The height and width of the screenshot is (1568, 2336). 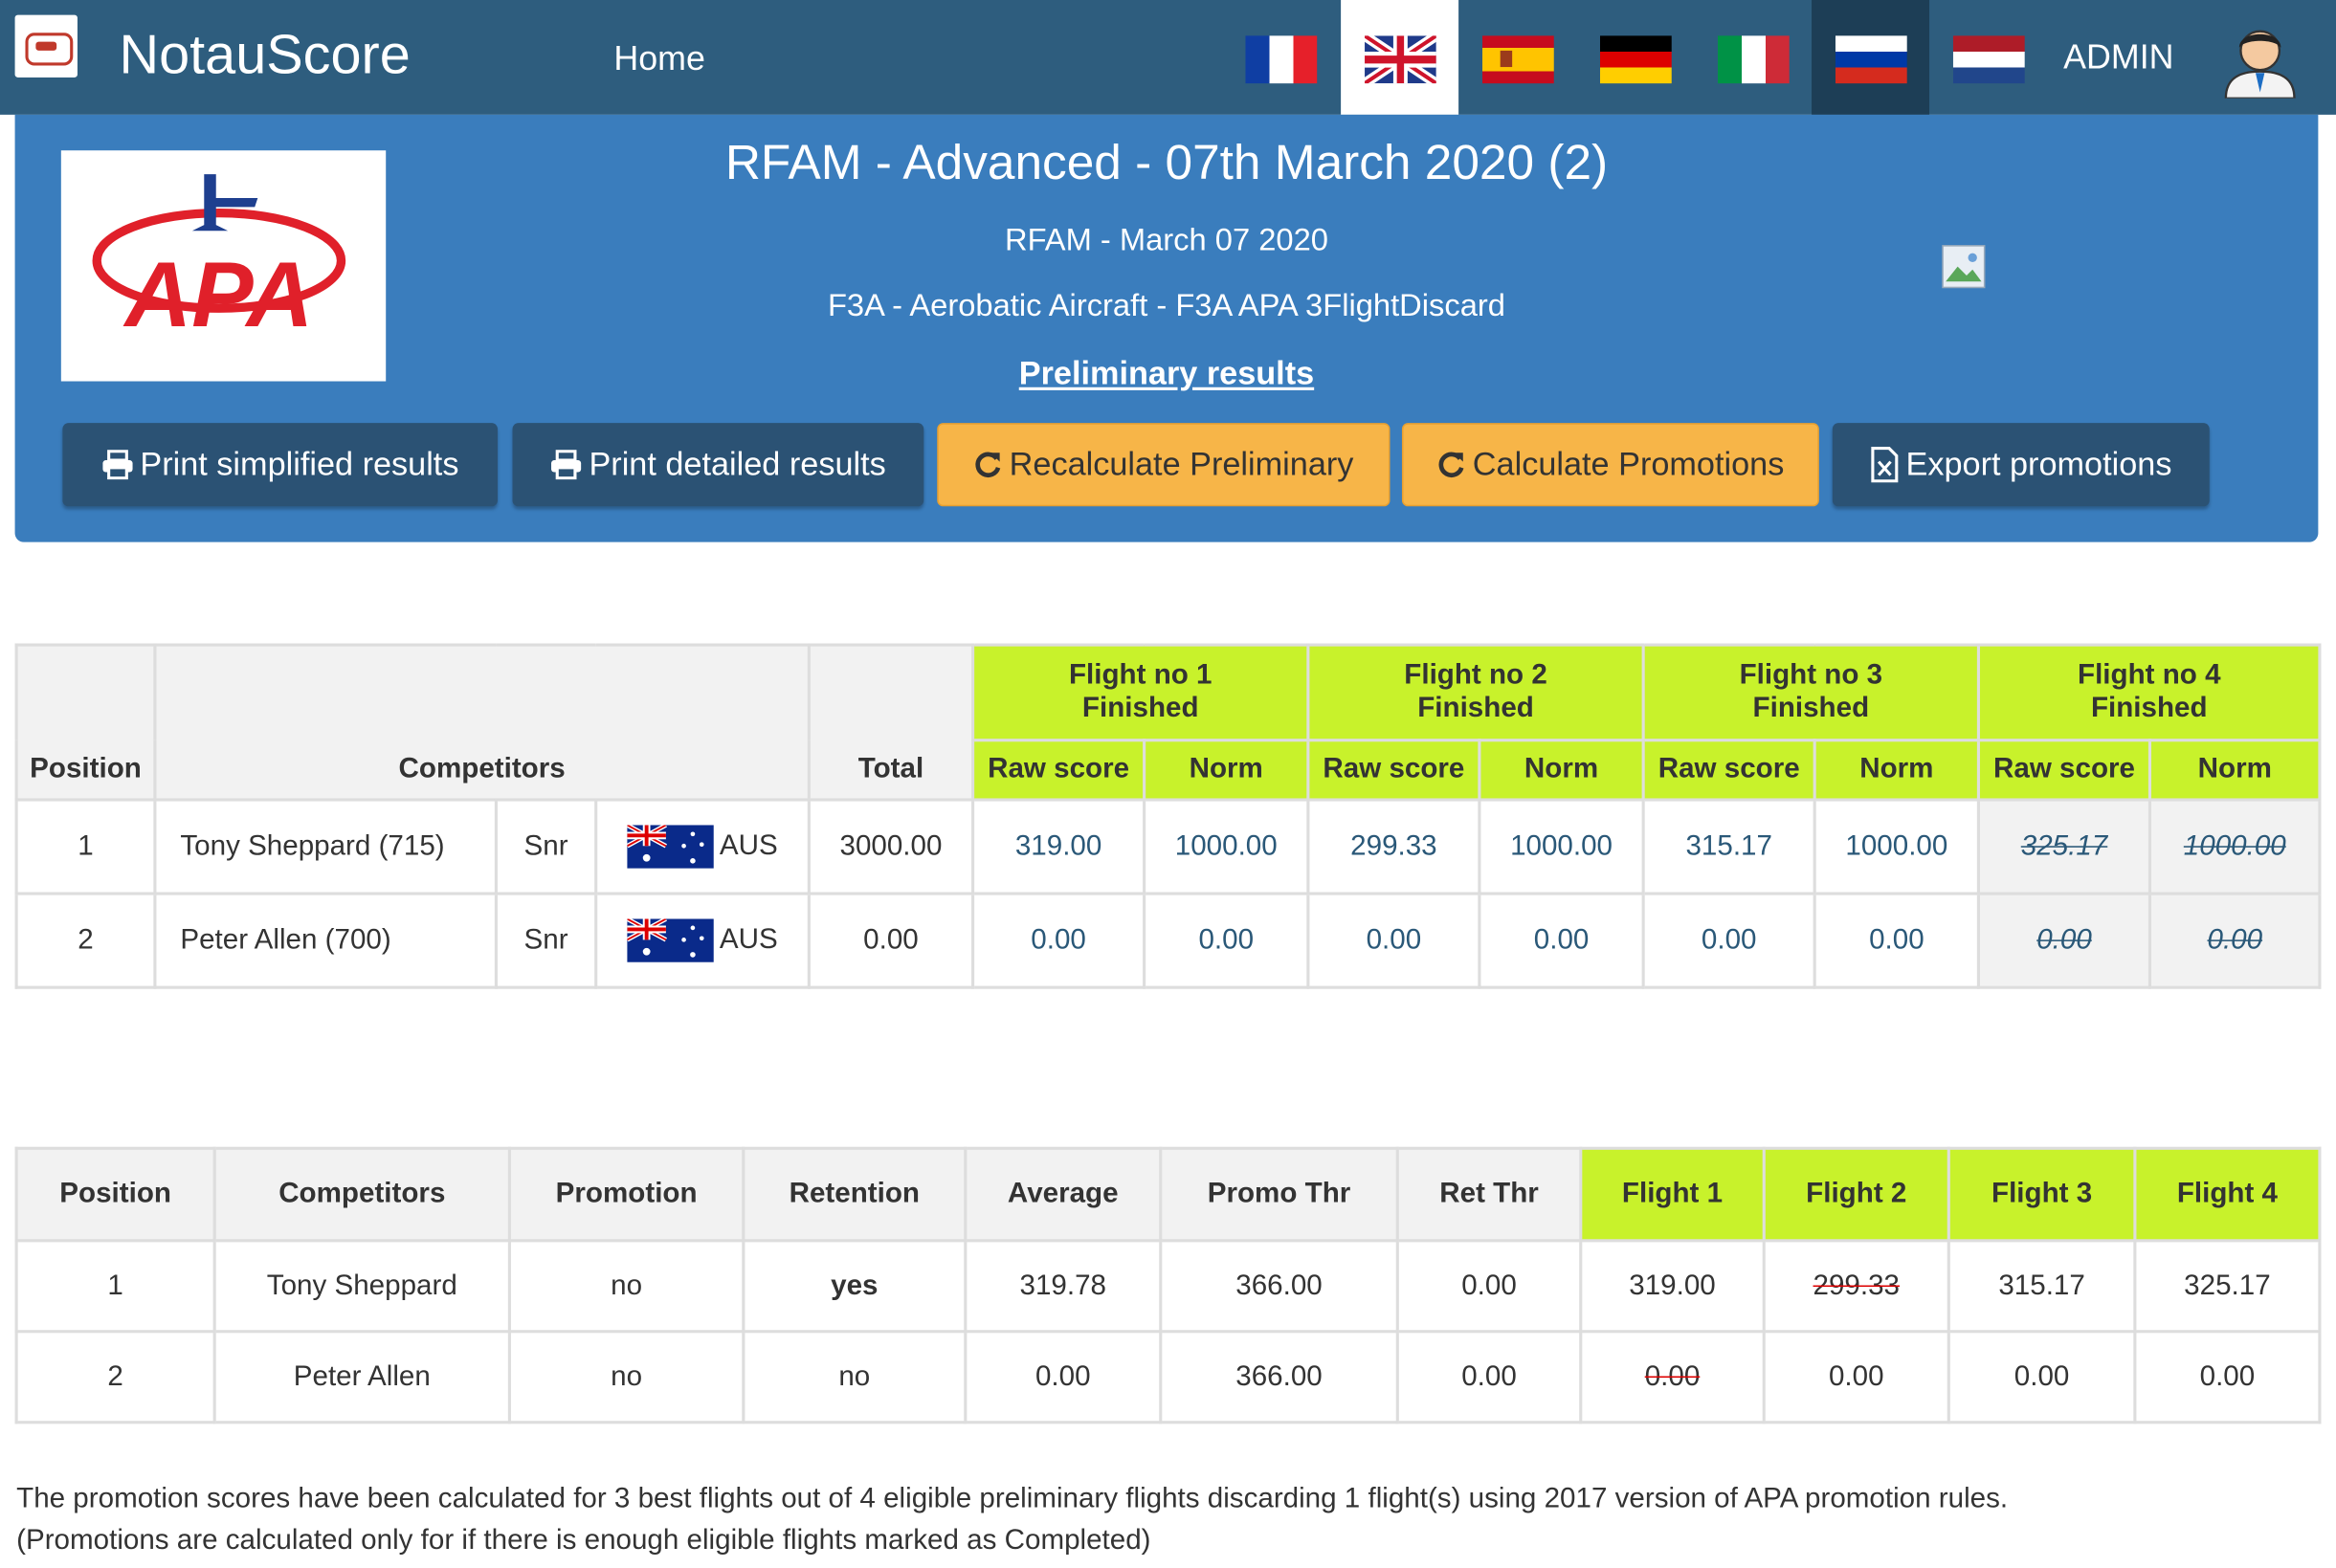 I want to click on export-promotions-button: Export promotions, so click(x=2021, y=465).